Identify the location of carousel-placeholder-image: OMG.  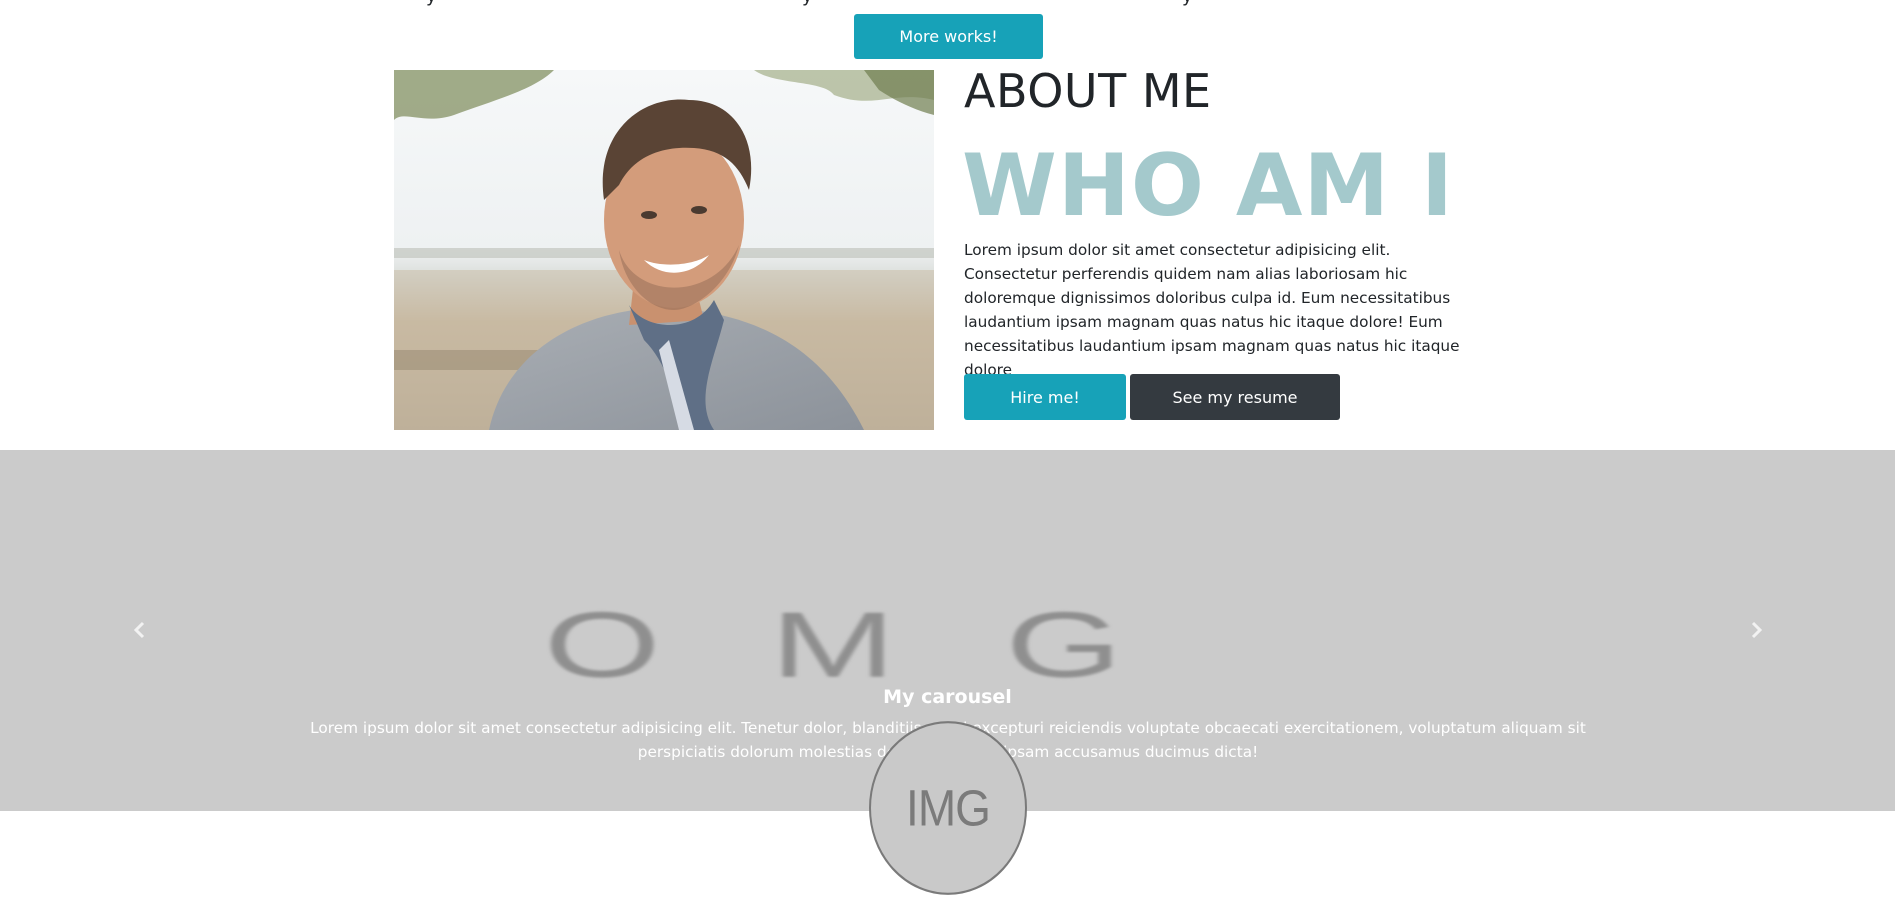
(888, 641).